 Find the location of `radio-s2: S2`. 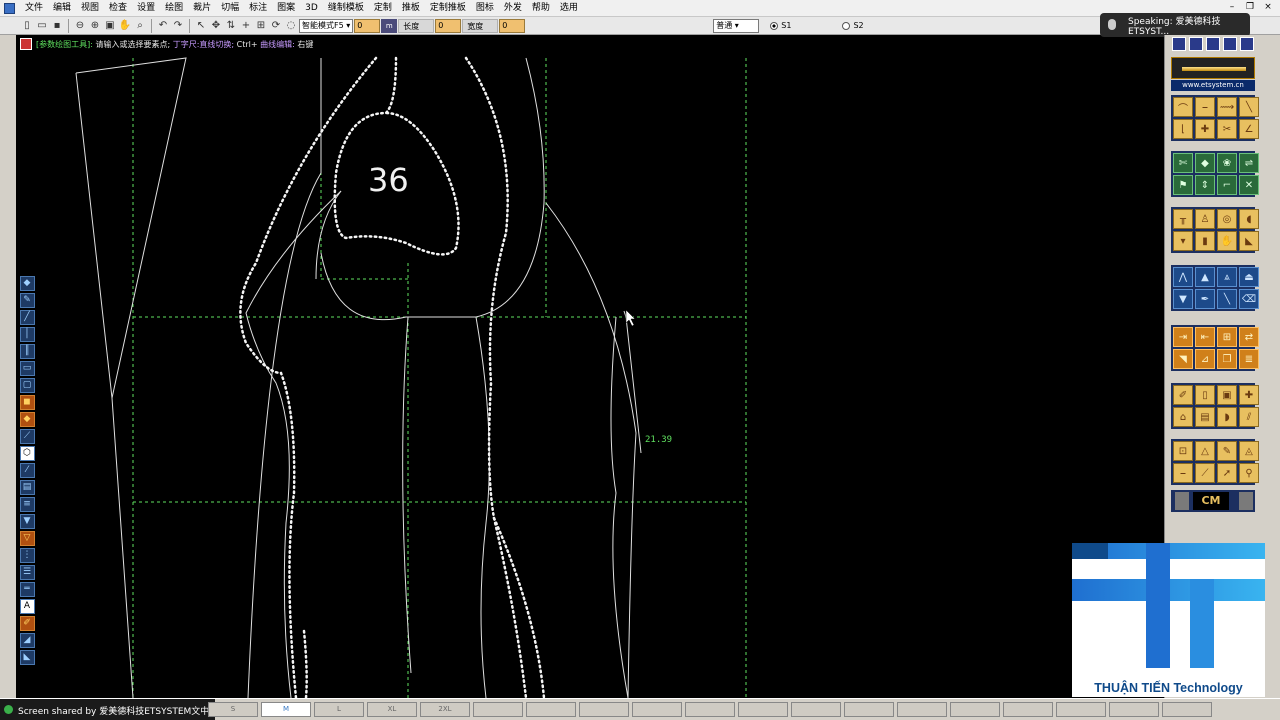

radio-s2: S2 is located at coordinates (853, 25).